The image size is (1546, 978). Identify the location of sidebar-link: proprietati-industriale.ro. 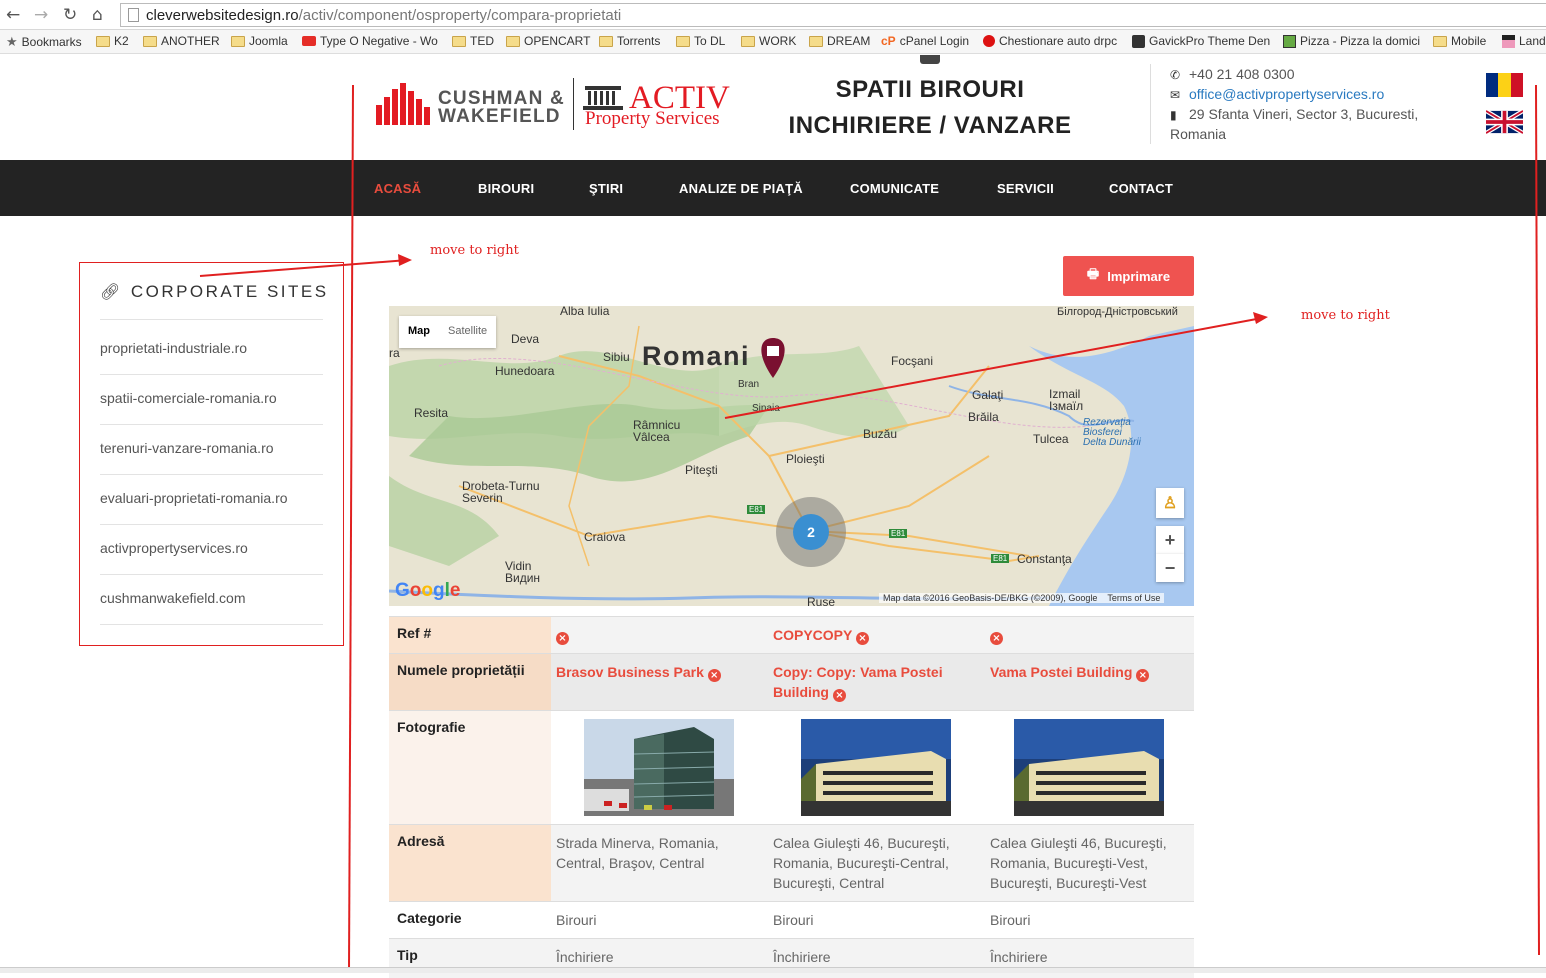
(173, 348).